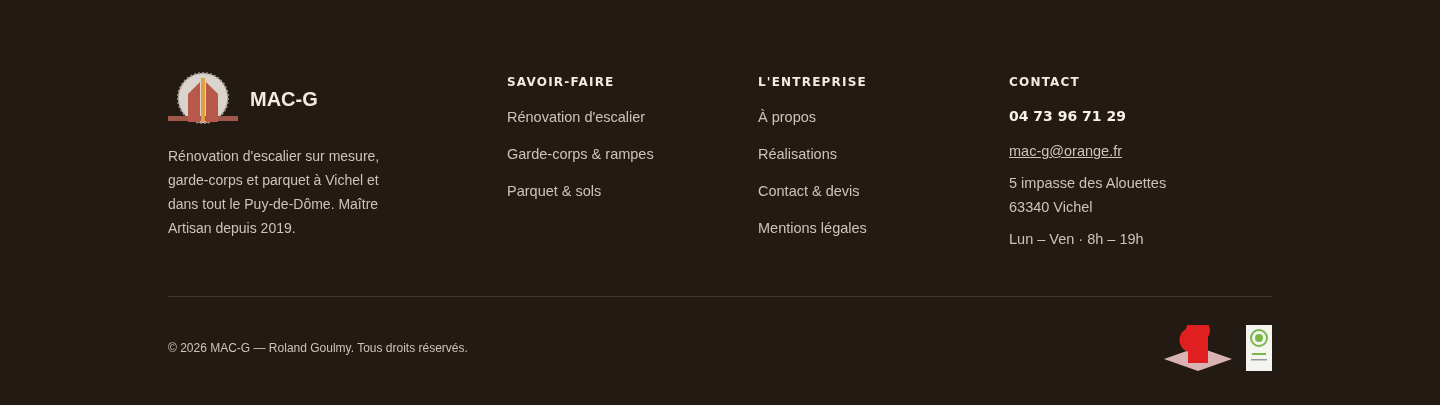  I want to click on footer-link: Rénovation d'escalier, so click(576, 117).